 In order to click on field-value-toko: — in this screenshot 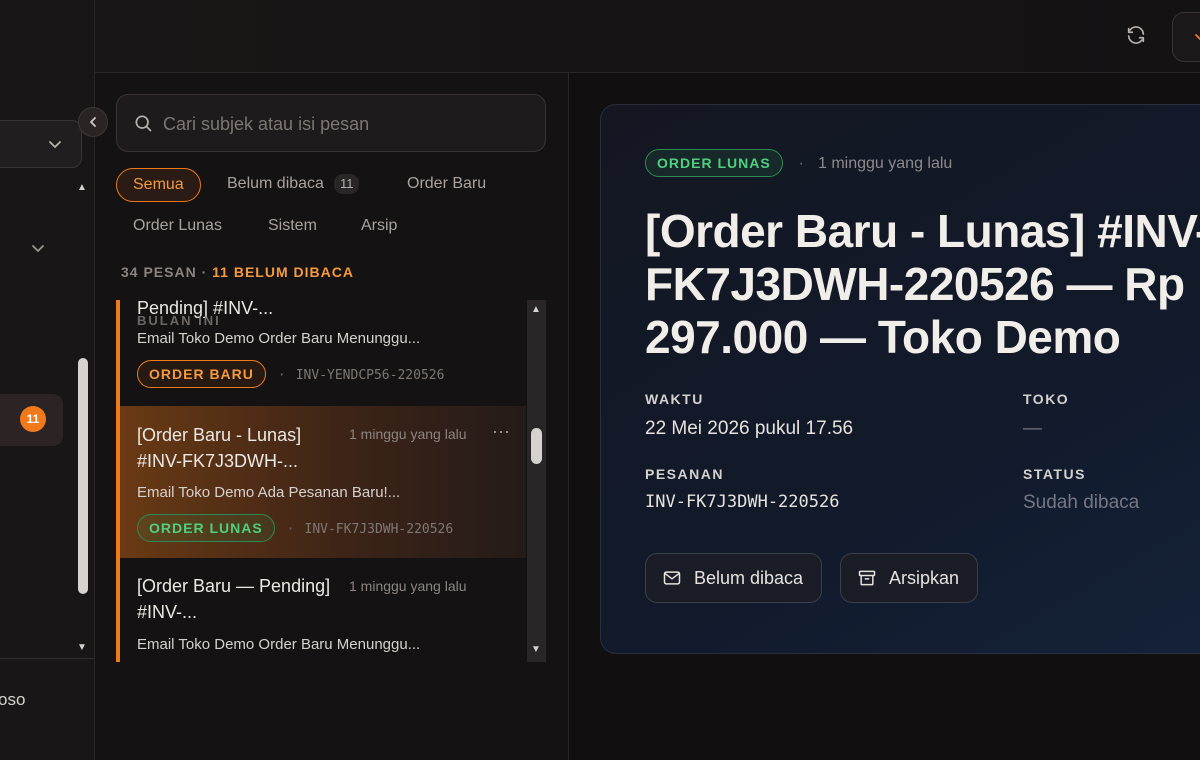, I will do `click(1032, 428)`.